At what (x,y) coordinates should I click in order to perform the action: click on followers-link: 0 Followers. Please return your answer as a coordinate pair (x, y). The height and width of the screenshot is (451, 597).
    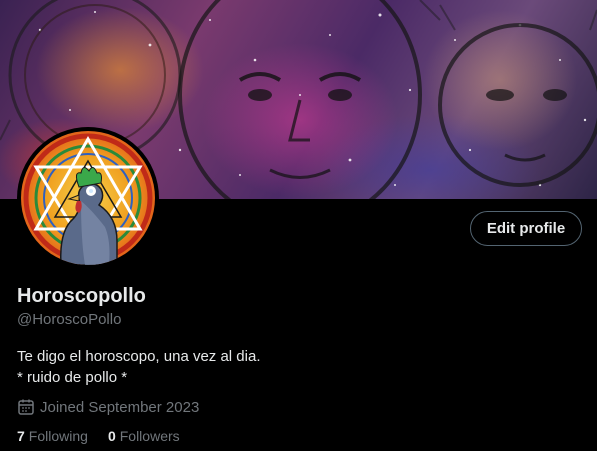
    Looking at the image, I should click on (144, 436).